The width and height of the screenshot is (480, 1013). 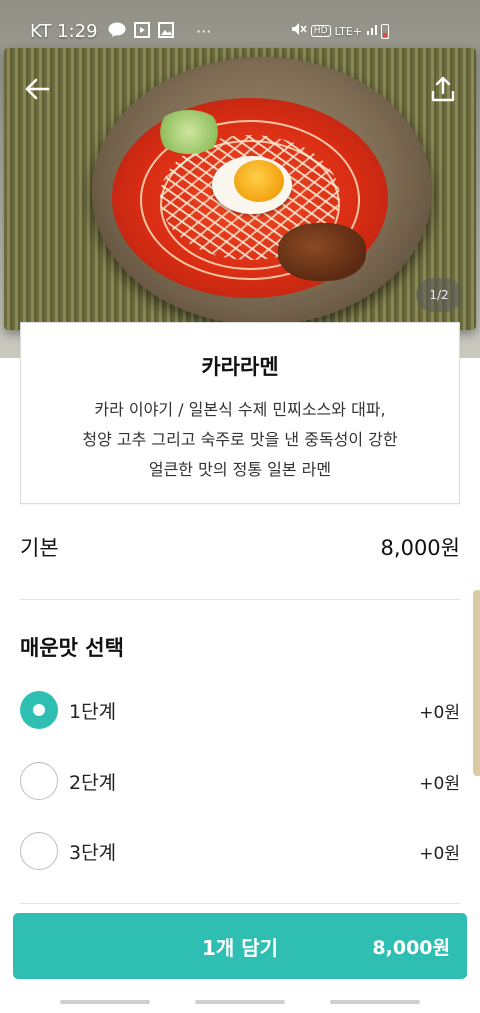 I want to click on signal-icon, so click(x=373, y=31).